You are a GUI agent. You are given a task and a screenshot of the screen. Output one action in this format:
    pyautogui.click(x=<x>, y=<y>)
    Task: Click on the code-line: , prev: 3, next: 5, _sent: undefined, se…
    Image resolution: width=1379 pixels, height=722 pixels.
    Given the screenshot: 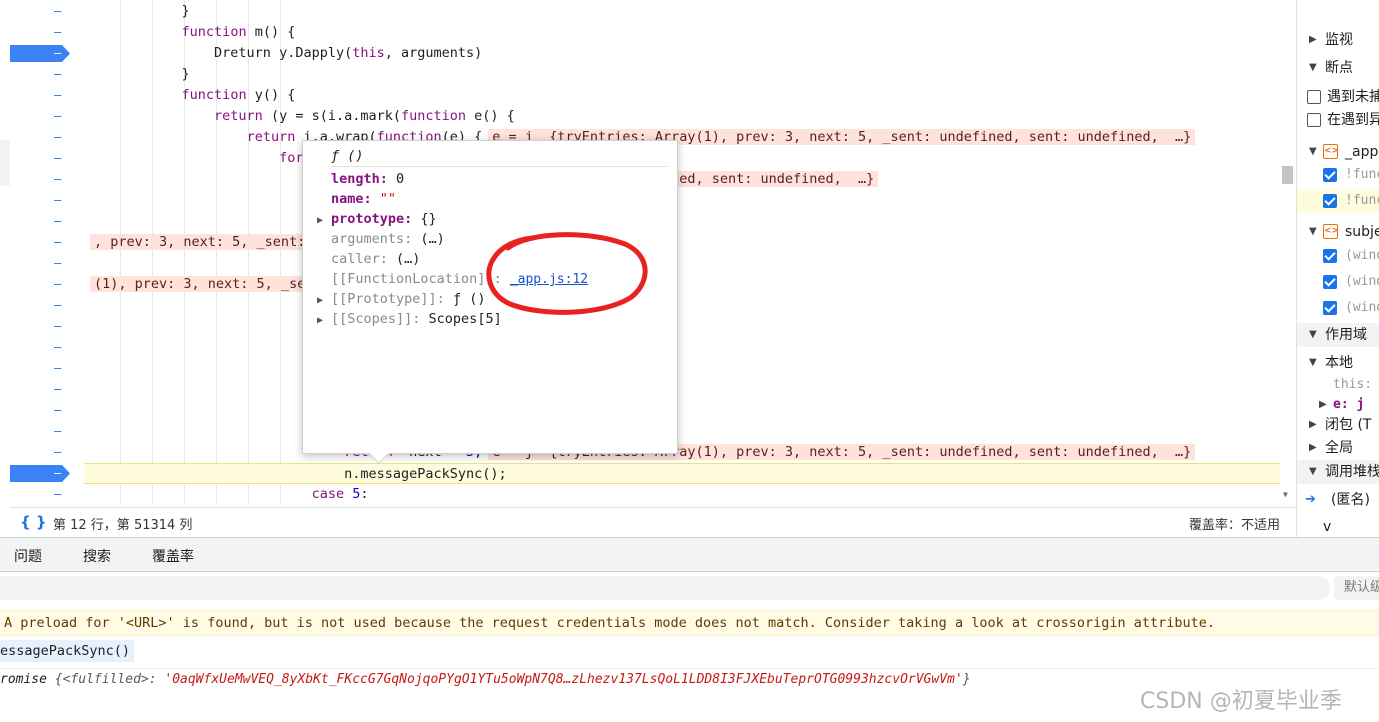 What is the action you would take?
    pyautogui.click(x=682, y=242)
    